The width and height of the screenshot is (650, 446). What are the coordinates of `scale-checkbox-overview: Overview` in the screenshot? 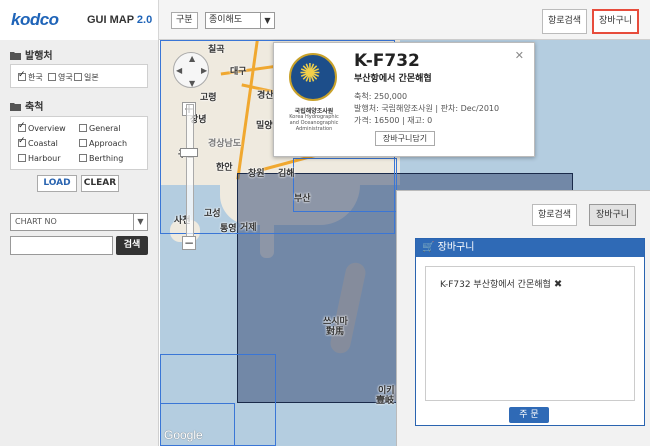 It's located at (42, 127).